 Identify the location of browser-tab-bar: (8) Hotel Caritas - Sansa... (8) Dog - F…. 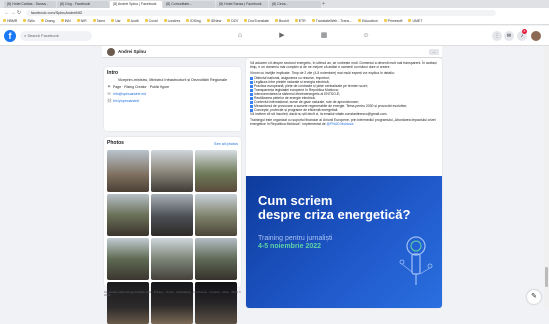
(274, 4).